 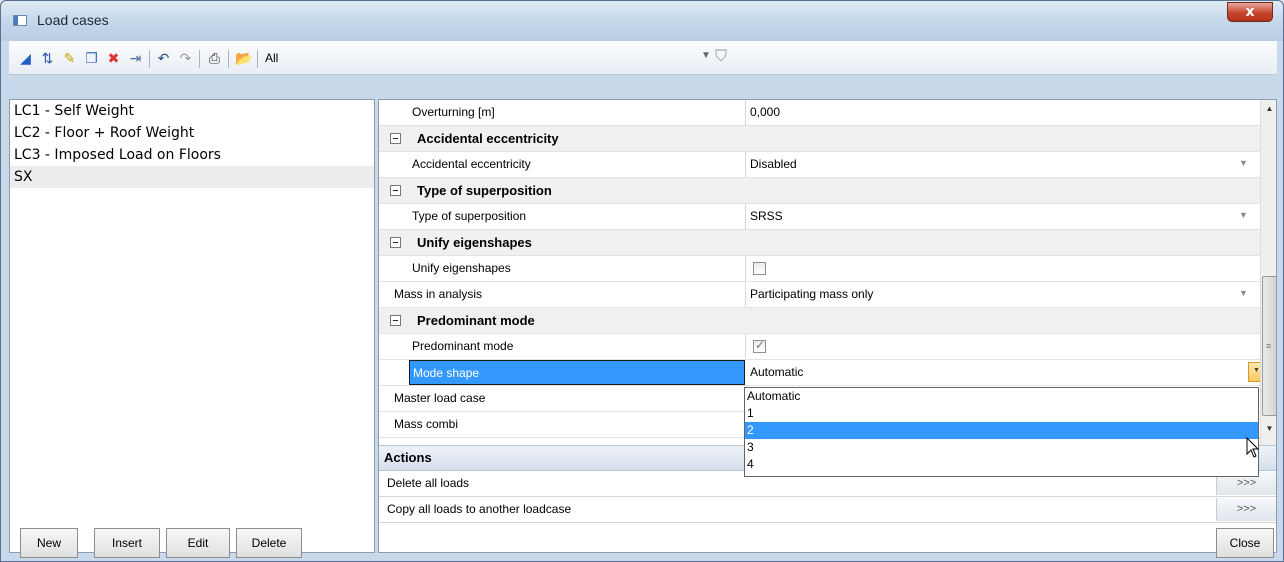 What do you see at coordinates (819, 191) in the screenshot?
I see `category-row: Type of superposition` at bounding box center [819, 191].